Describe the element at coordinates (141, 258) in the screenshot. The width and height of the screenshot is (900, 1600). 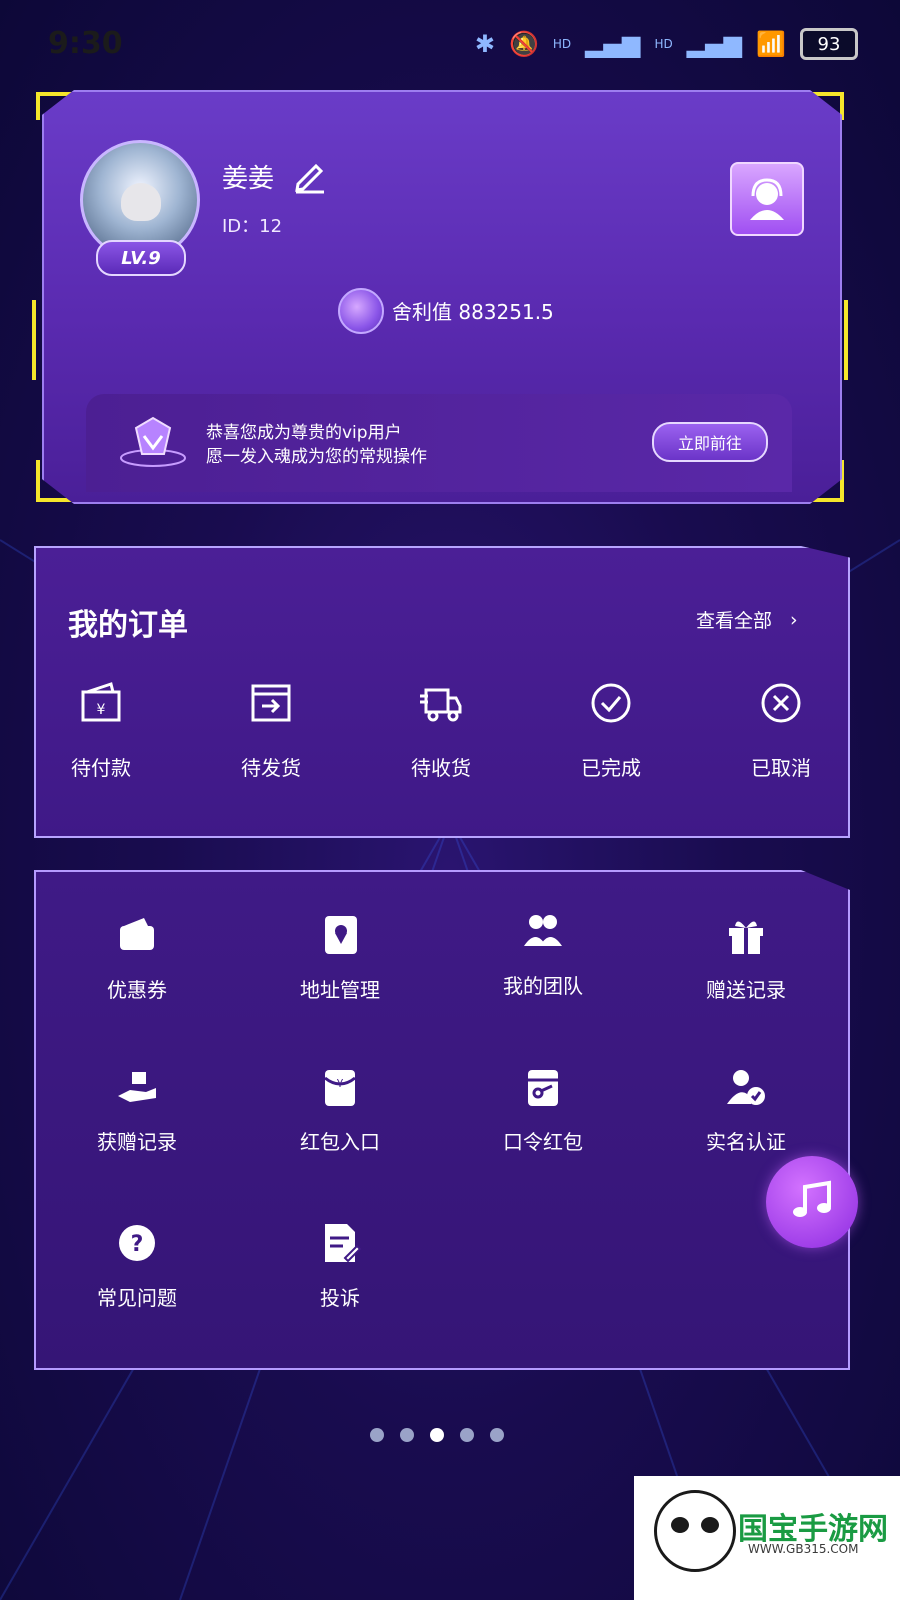
I see `level-badge: LV.9` at that location.